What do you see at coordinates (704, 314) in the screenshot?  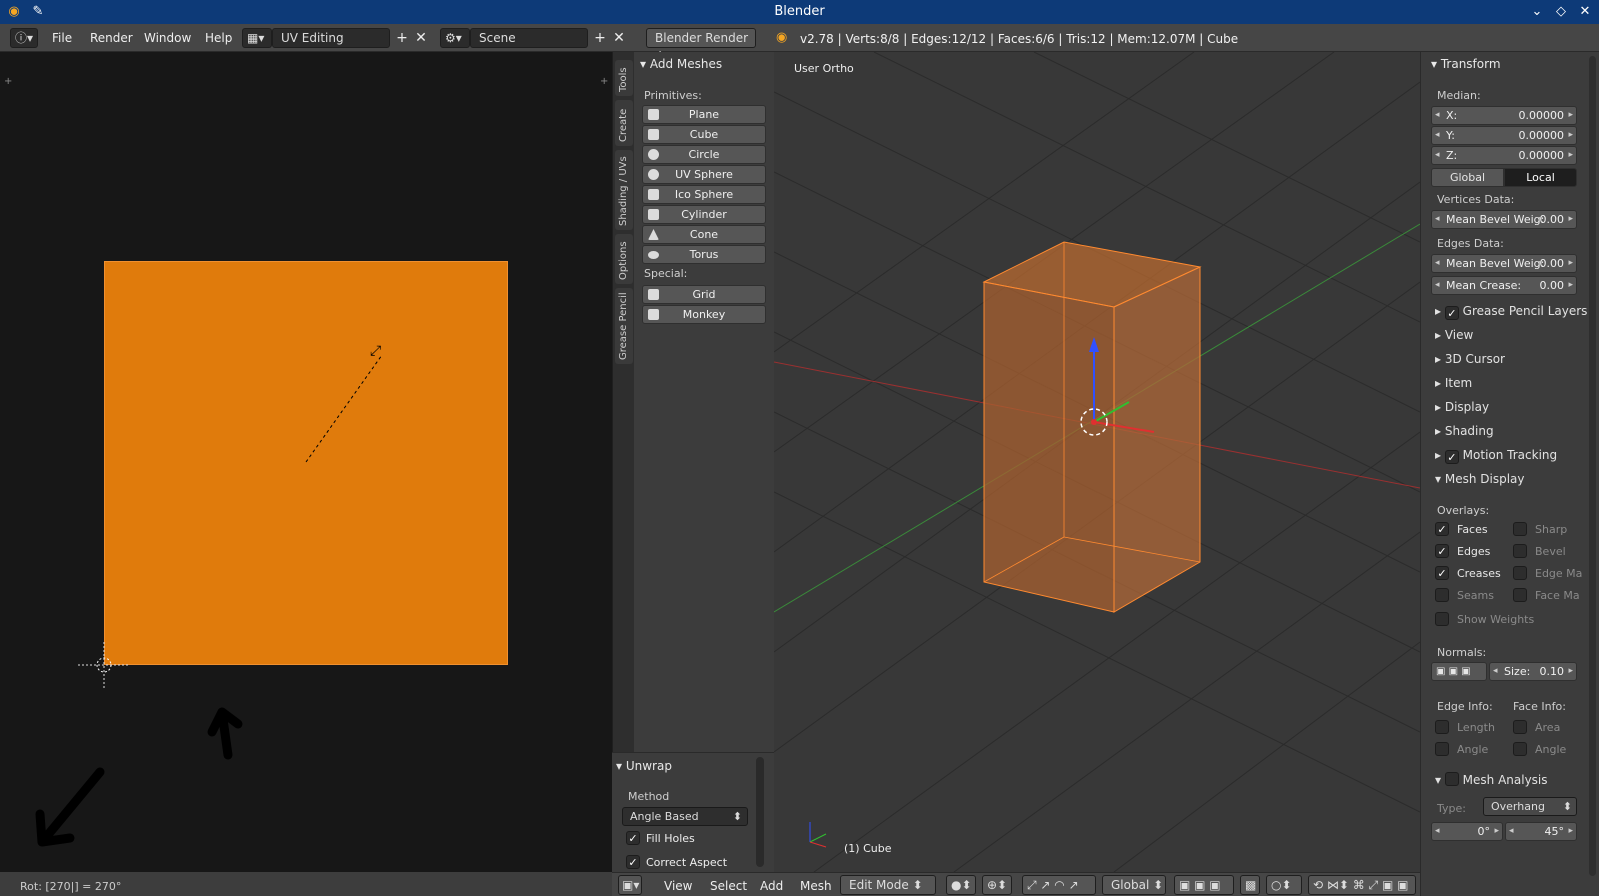 I see `add-monkey-button: Monkey` at bounding box center [704, 314].